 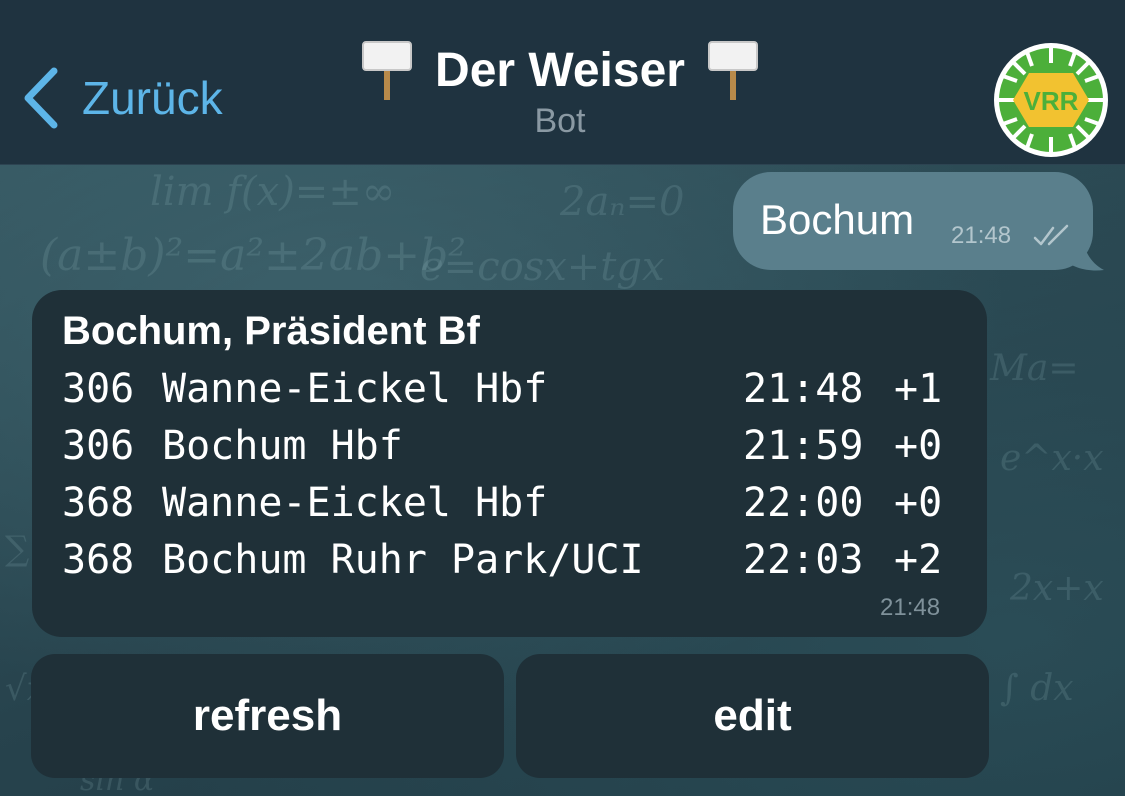 I want to click on departure-destination: Bochum Ruhr Park/UCI, so click(x=403, y=560).